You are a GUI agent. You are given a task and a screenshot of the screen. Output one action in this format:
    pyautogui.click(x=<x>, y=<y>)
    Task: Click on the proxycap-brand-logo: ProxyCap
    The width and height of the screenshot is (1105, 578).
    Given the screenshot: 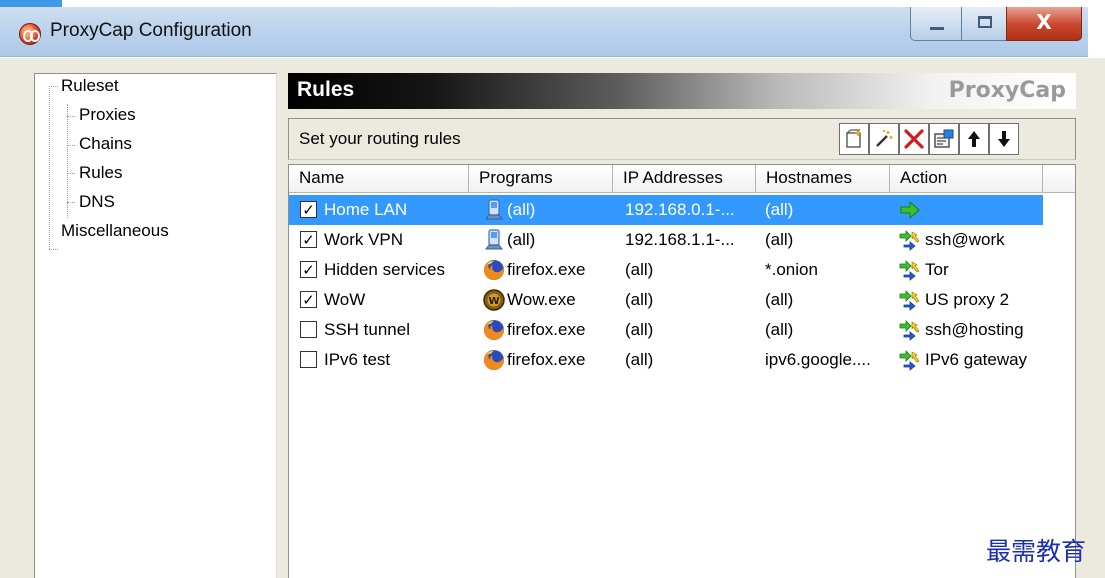 What is the action you would take?
    pyautogui.click(x=1007, y=90)
    